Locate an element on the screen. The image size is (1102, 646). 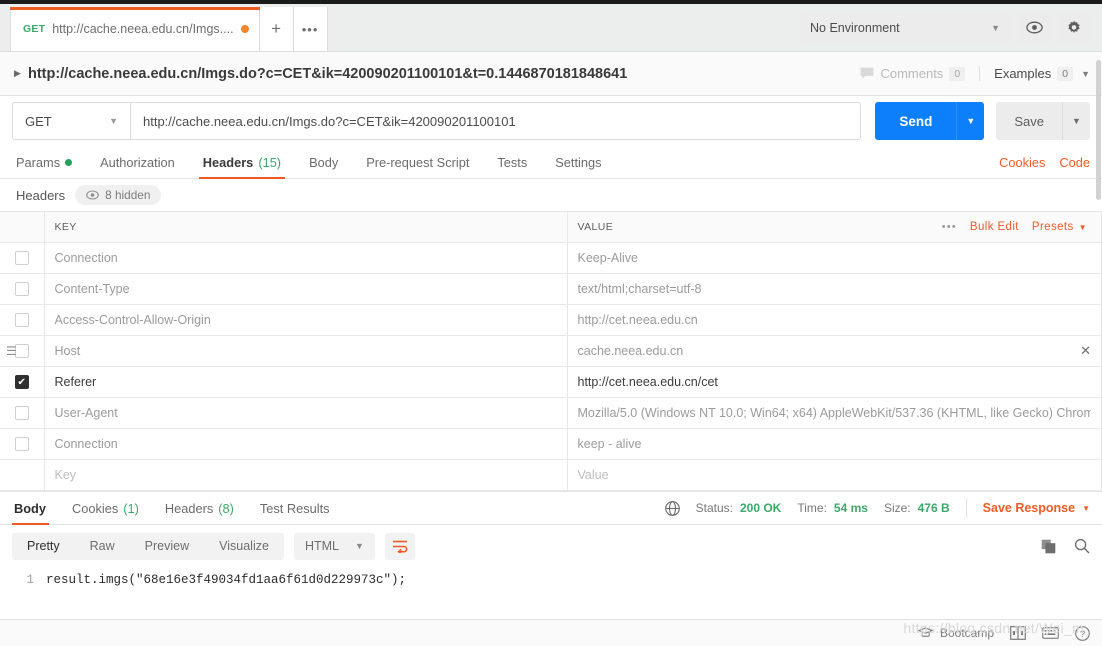
response-tab-cookies: Cookies (1) is located at coordinates (105, 508).